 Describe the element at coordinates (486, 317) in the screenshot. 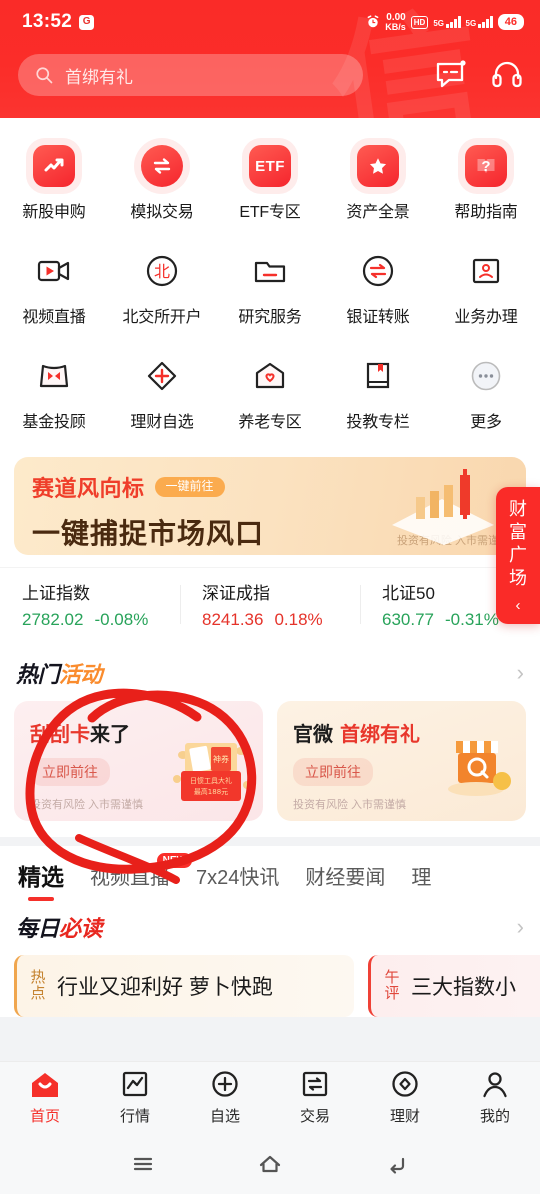

I see `grid-item-label: 业务办理` at that location.